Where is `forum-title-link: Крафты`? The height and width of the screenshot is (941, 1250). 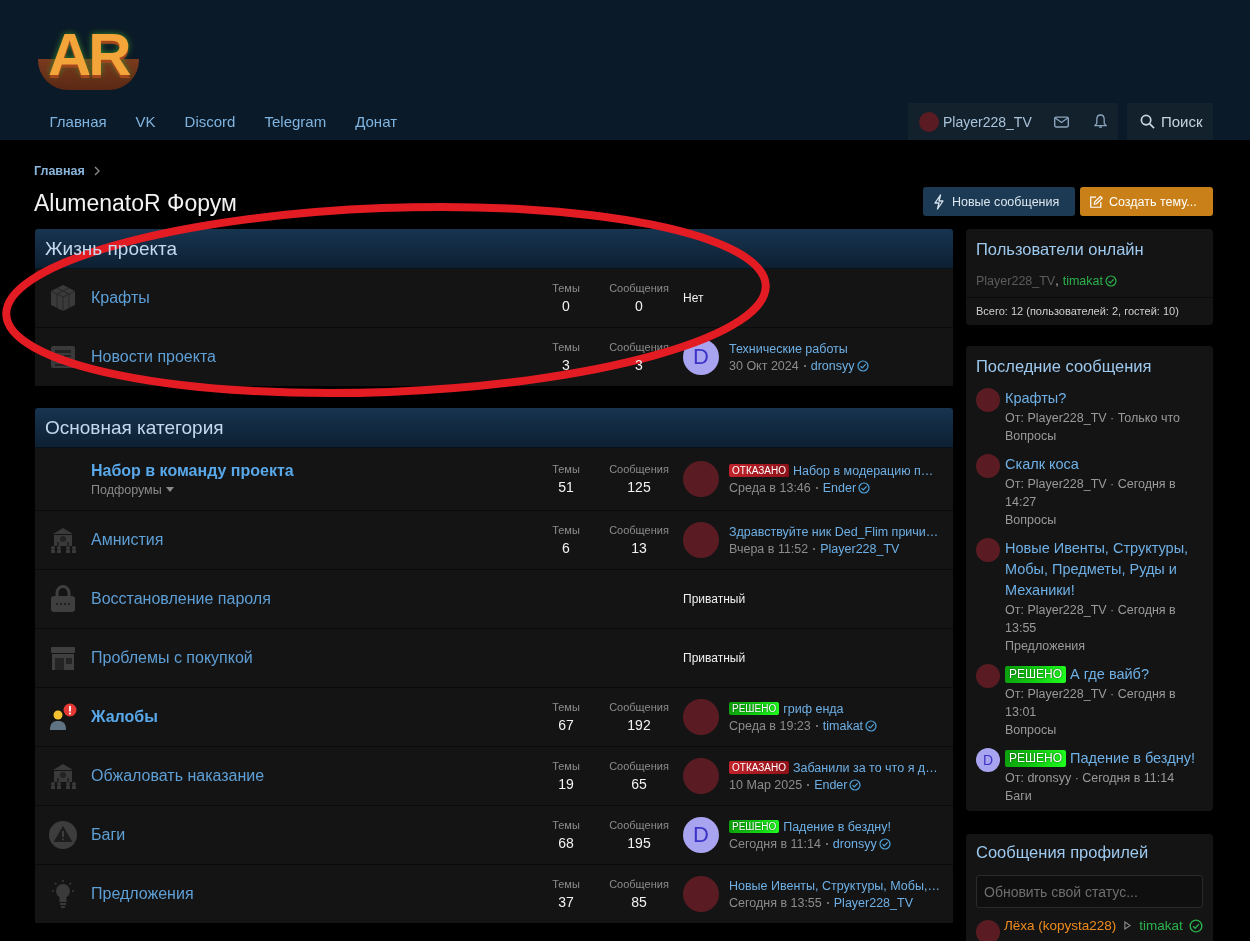 forum-title-link: Крафты is located at coordinates (120, 298).